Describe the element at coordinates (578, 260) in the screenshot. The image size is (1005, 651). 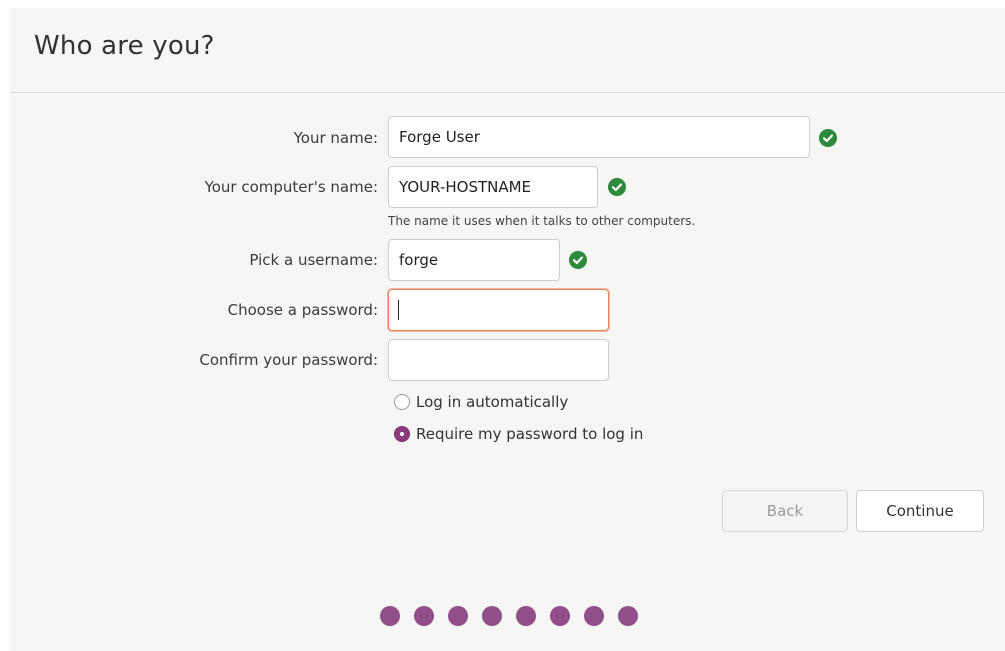
I see `username-valid-check-icon` at that location.